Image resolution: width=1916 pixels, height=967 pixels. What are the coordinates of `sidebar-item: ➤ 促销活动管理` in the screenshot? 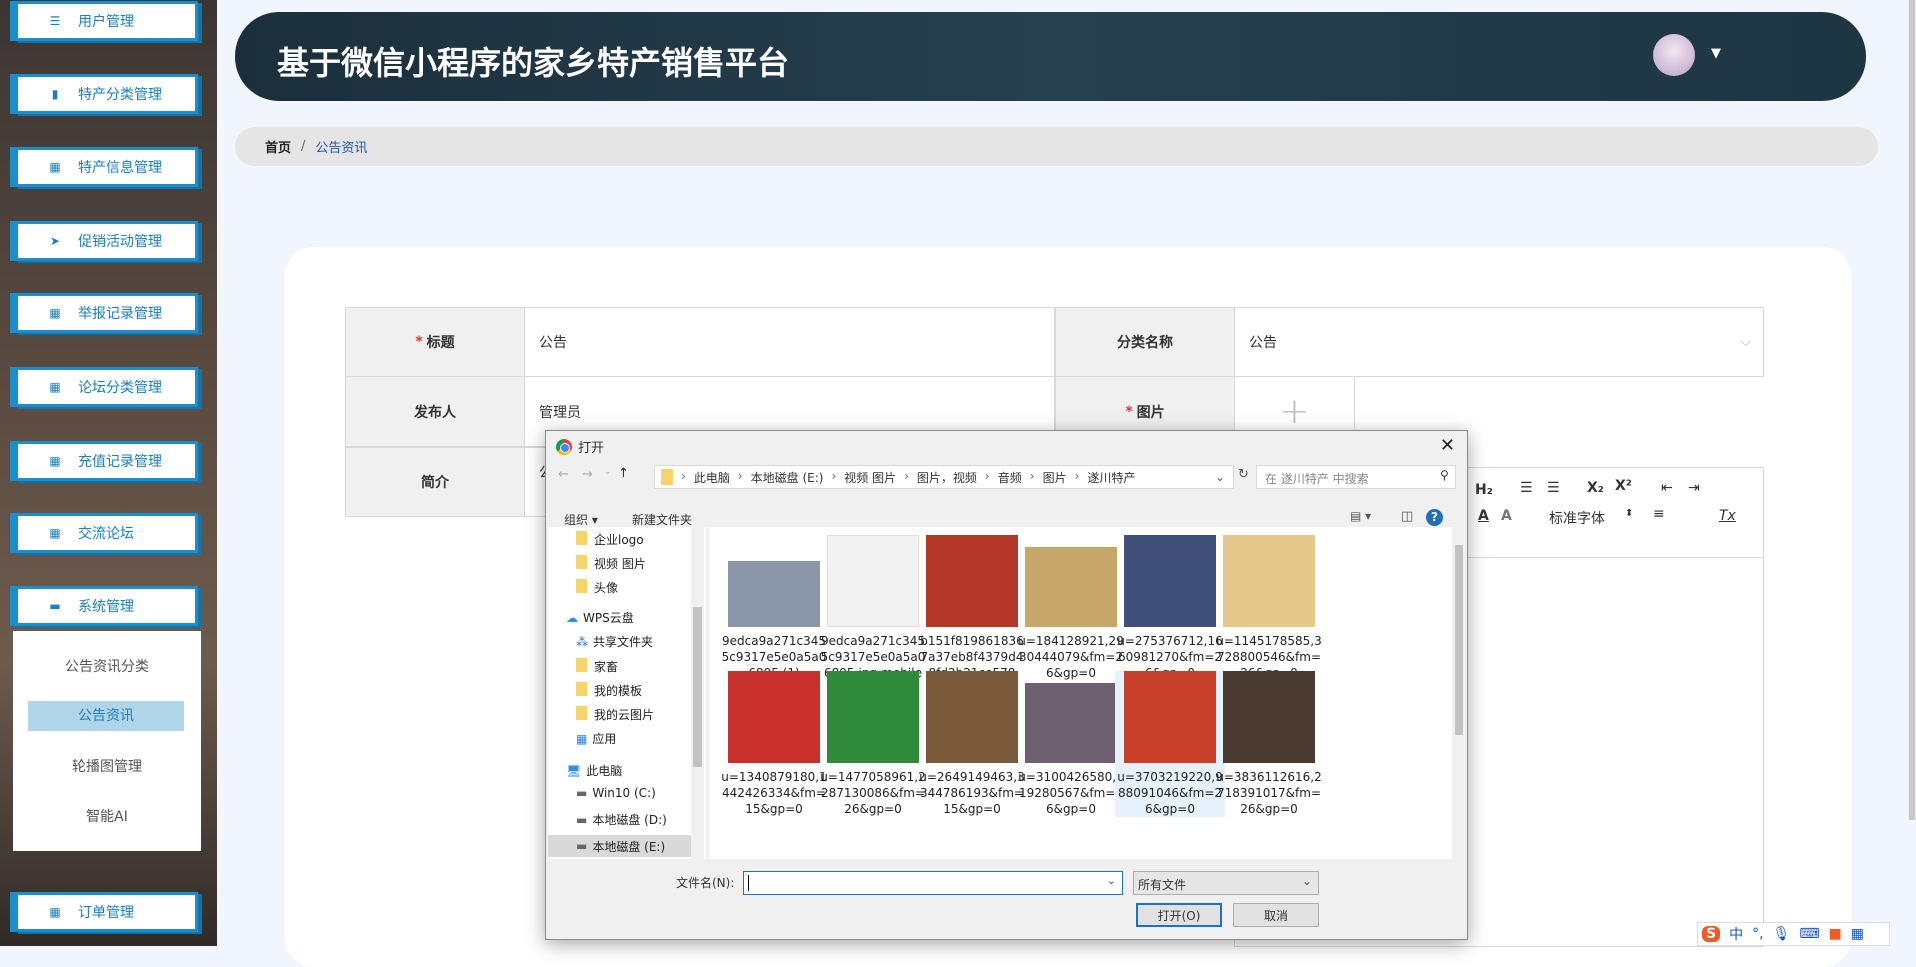 It's located at (106, 241).